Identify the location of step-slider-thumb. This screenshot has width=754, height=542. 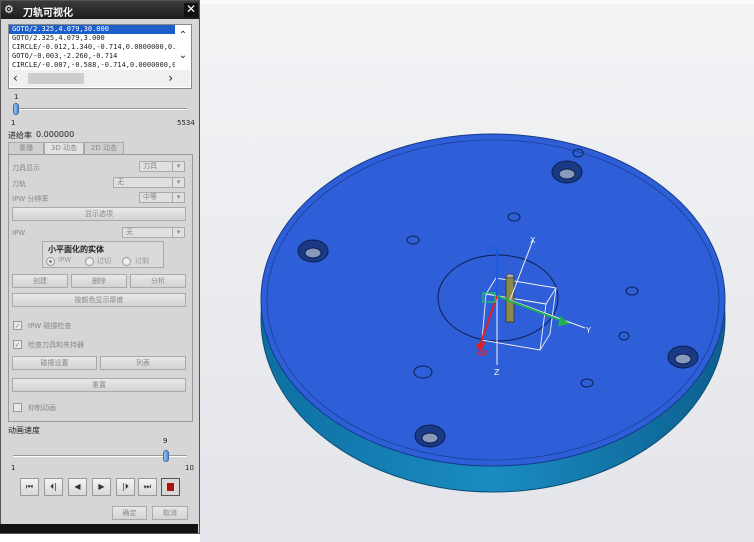
(16, 109).